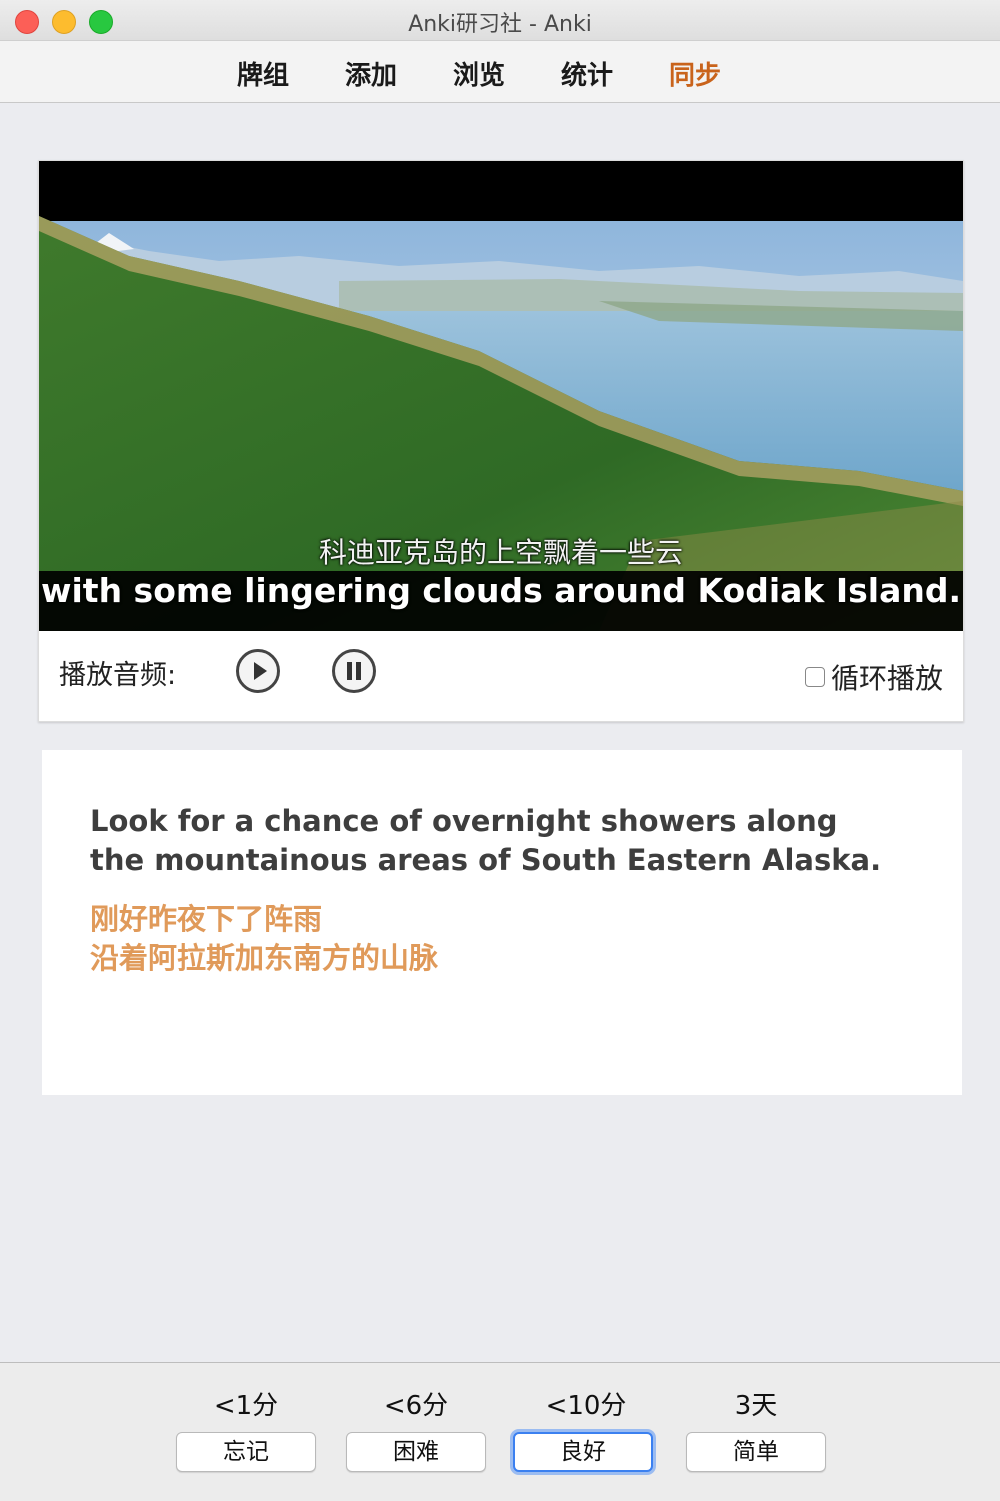 The width and height of the screenshot is (1000, 1501). What do you see at coordinates (263, 73) in the screenshot?
I see `toolbar-decks: 牌组` at bounding box center [263, 73].